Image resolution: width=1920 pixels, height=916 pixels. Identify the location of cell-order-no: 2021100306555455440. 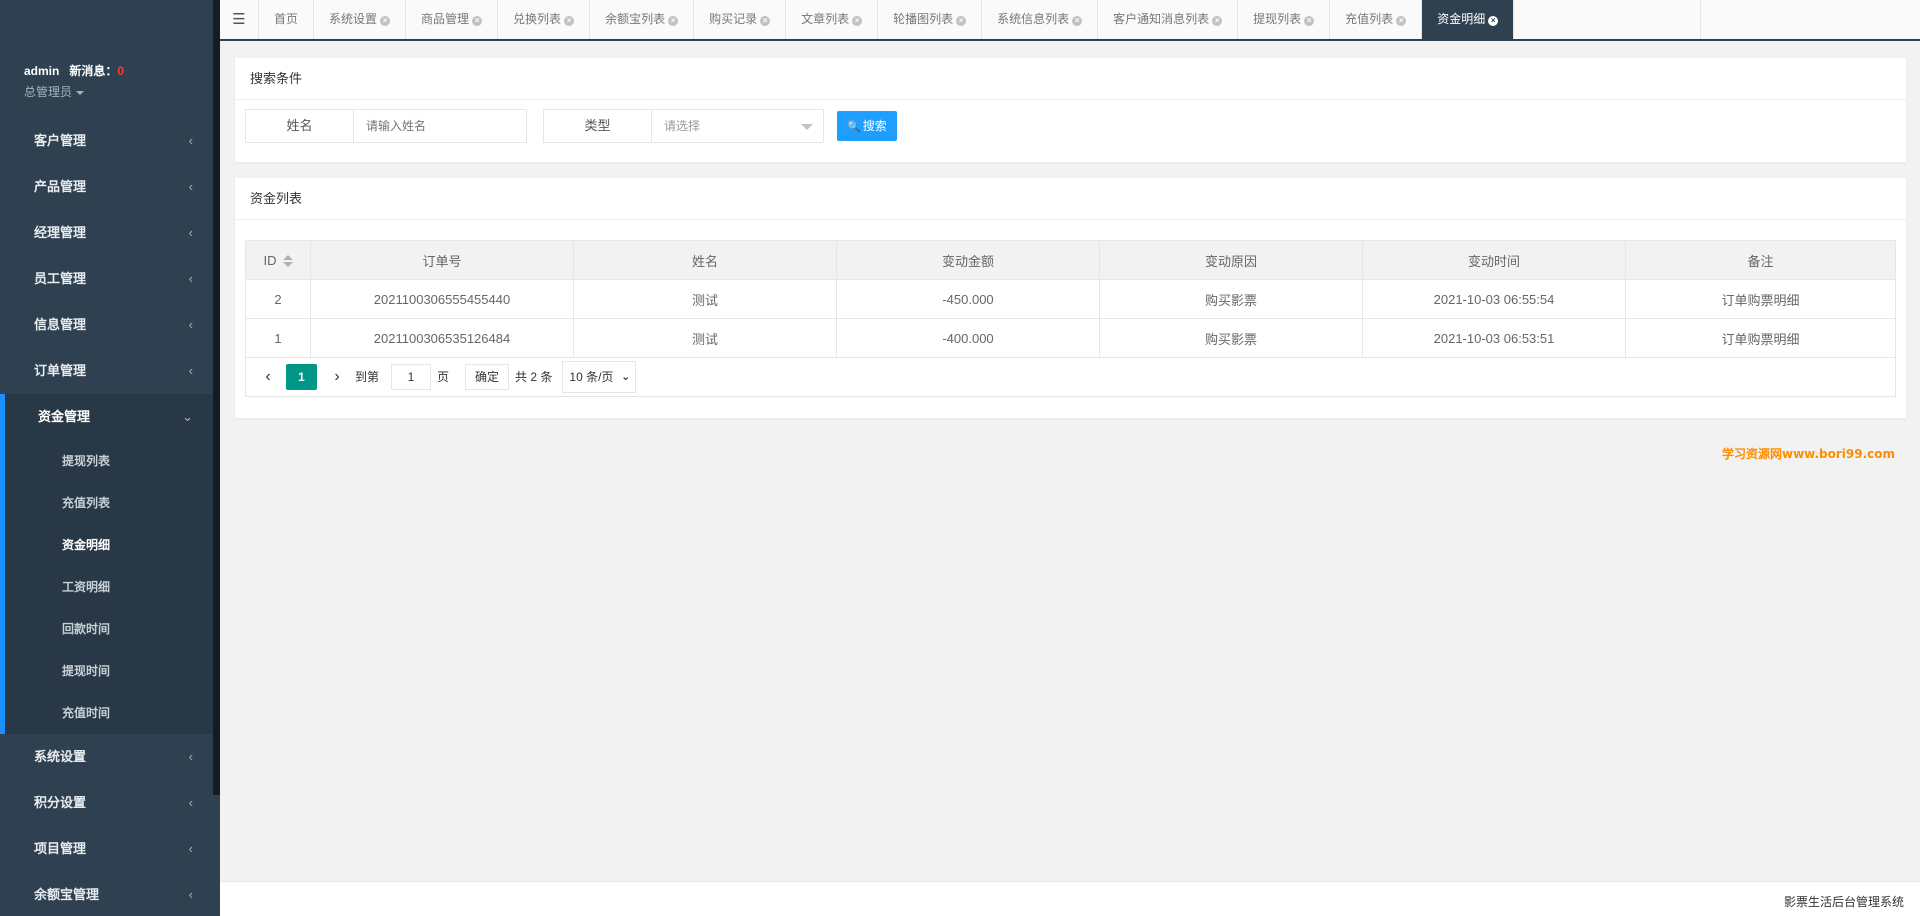
(442, 299).